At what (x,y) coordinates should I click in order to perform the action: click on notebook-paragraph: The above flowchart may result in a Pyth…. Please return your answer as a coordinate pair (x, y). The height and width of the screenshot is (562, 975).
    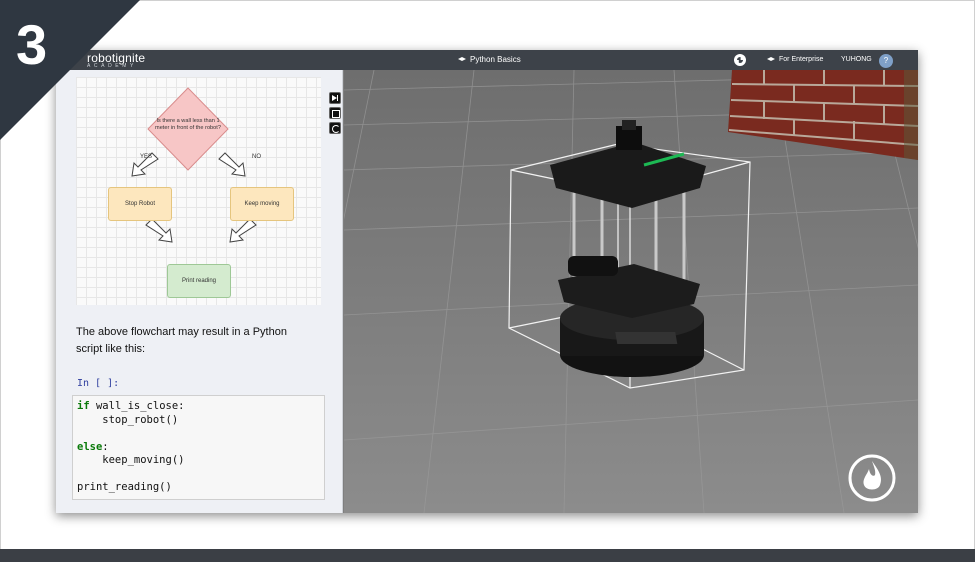
    Looking at the image, I should click on (181, 340).